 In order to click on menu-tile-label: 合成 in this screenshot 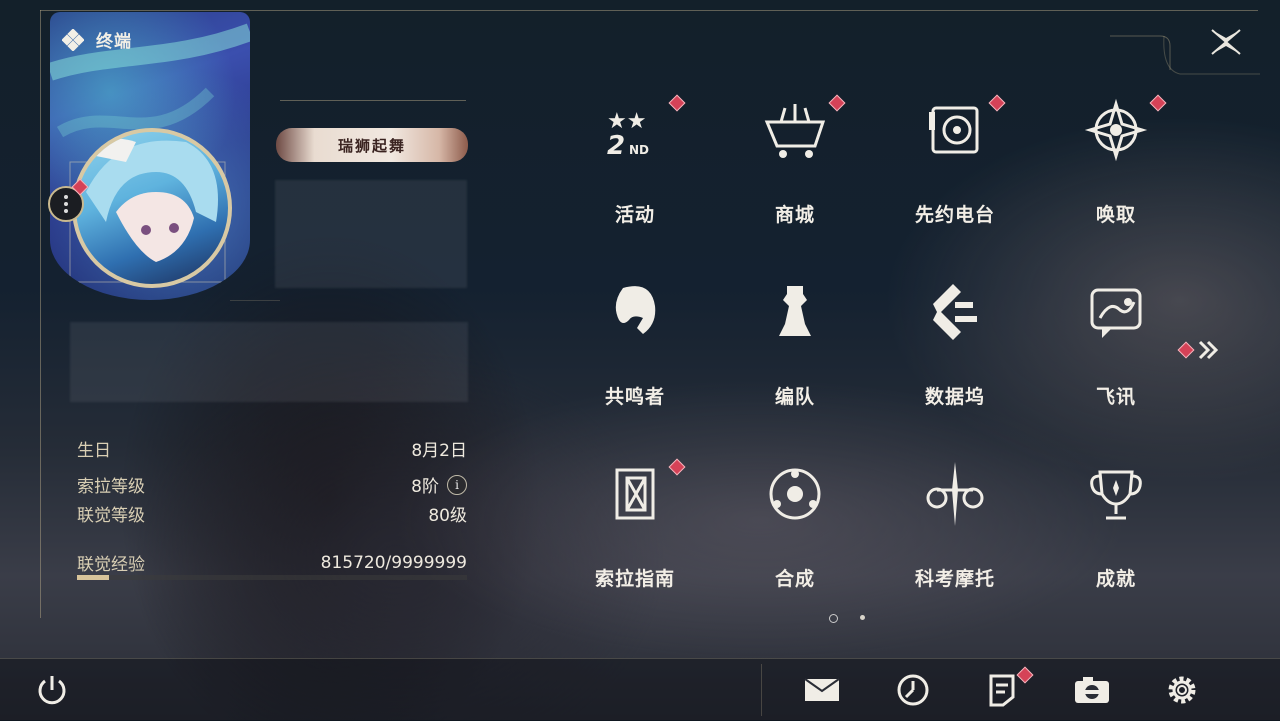, I will do `click(794, 579)`.